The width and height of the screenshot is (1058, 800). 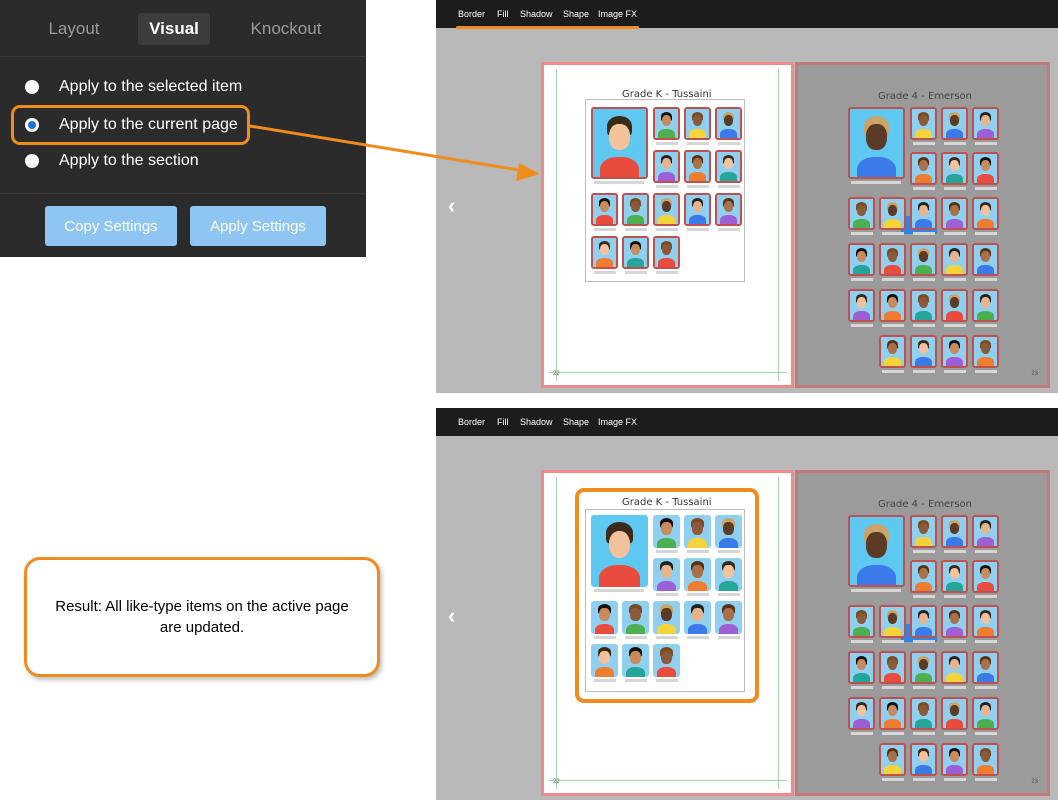 What do you see at coordinates (394, 152) in the screenshot?
I see `arrow-icon` at bounding box center [394, 152].